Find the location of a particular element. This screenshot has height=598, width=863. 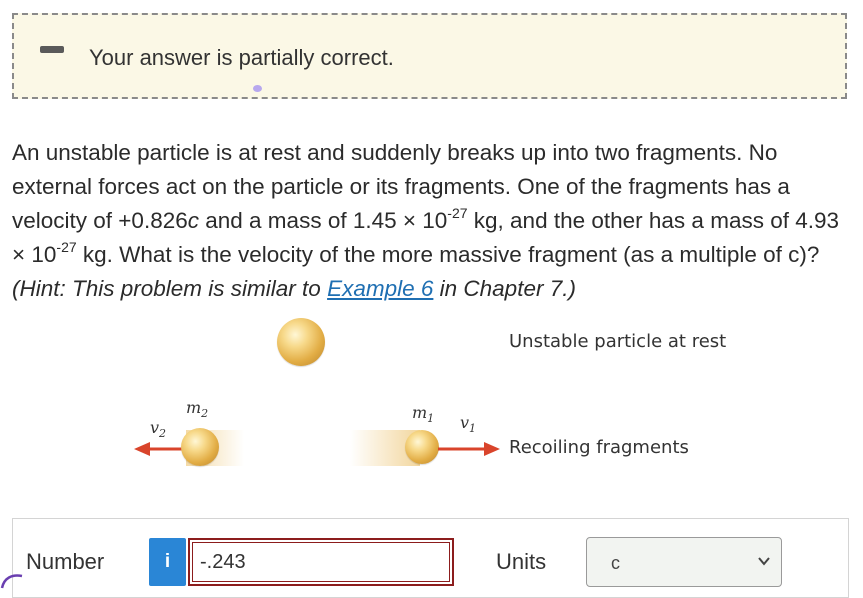

caption-unstable: Unstable particle at rest is located at coordinates (618, 341).